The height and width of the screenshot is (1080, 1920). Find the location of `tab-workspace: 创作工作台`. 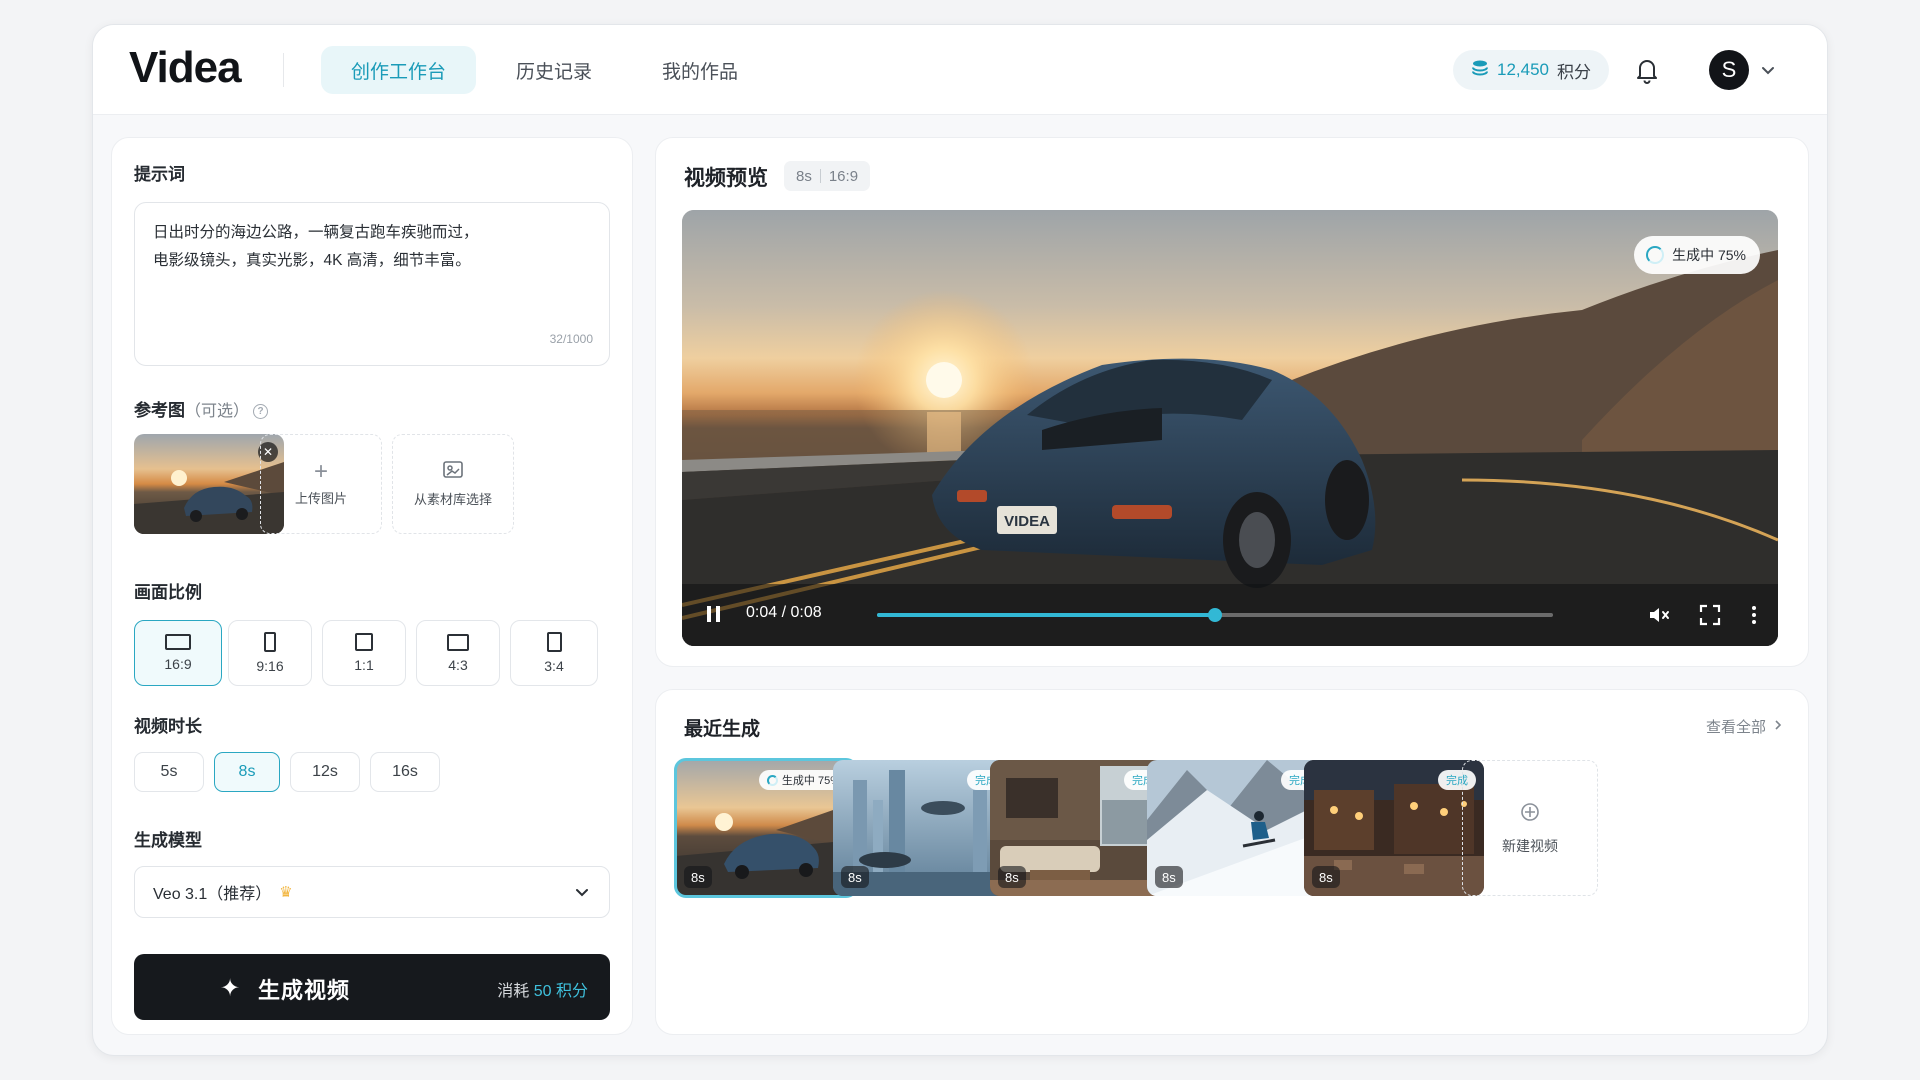

tab-workspace: 创作工作台 is located at coordinates (399, 70).